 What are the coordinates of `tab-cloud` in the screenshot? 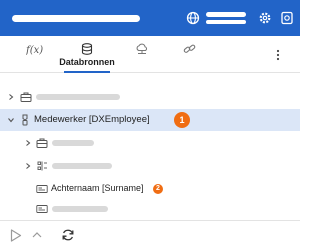 It's located at (142, 54).